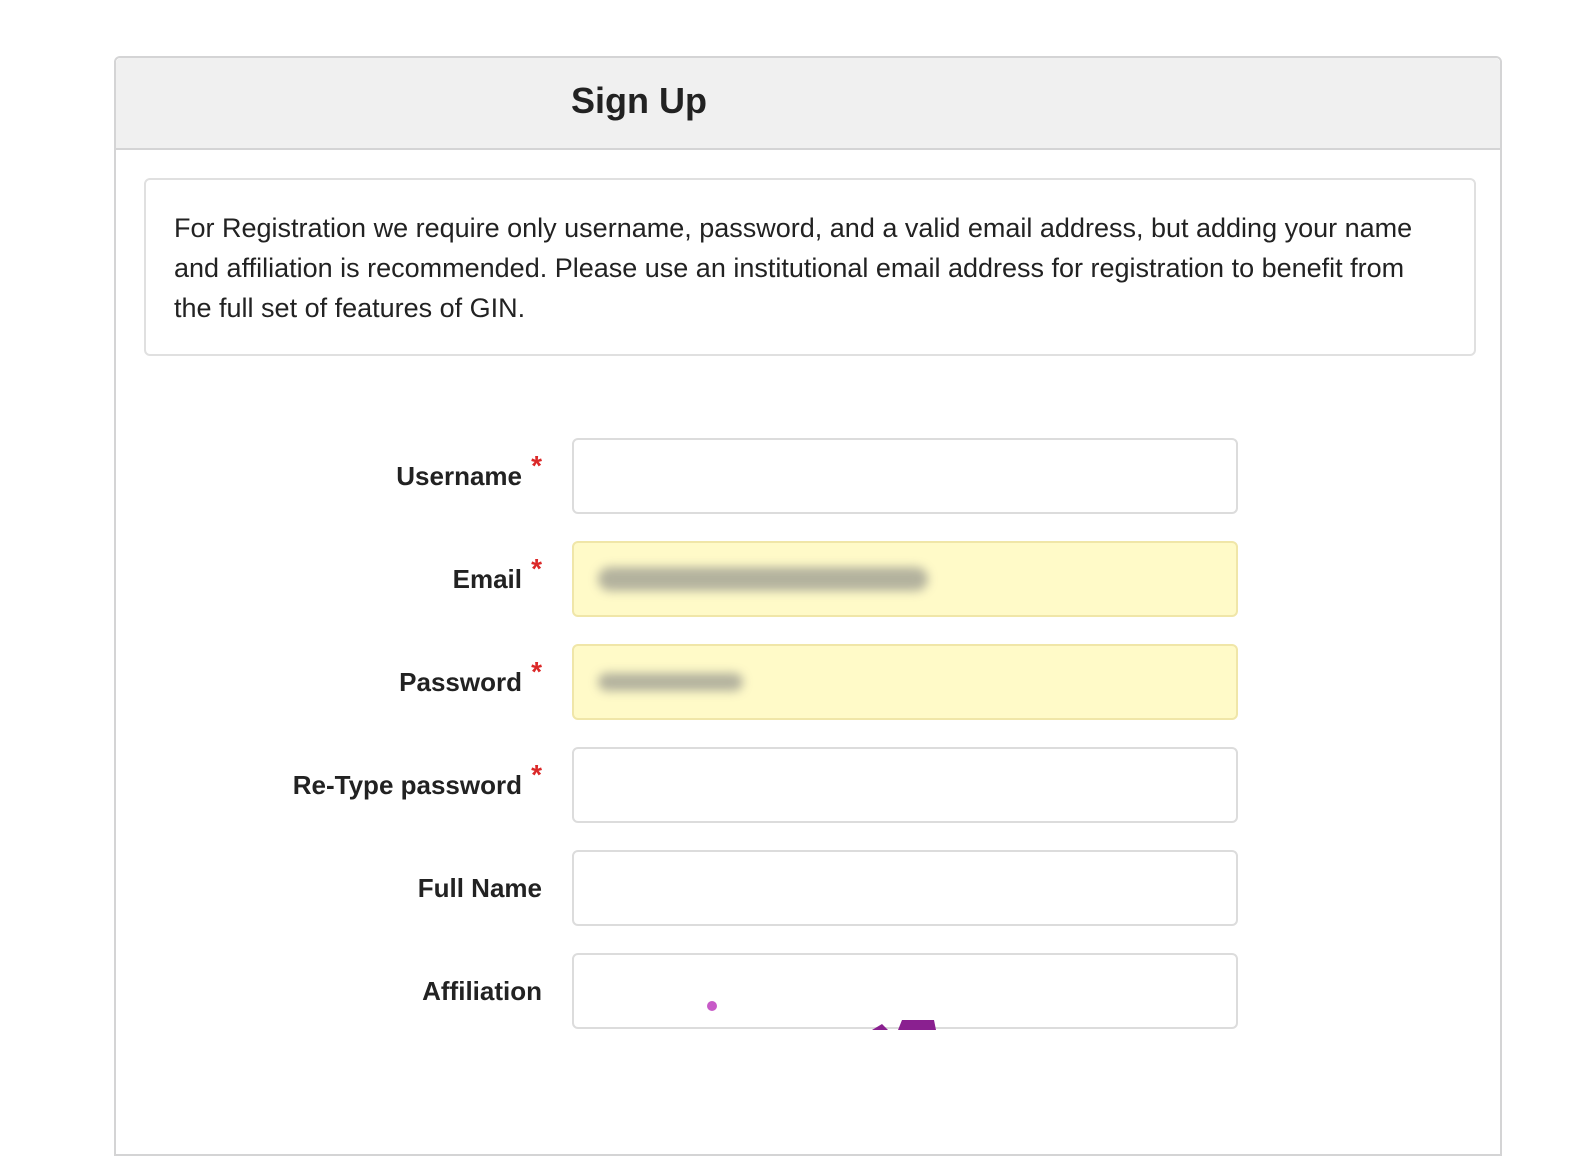  I want to click on captcha-image, so click(821, 1015).